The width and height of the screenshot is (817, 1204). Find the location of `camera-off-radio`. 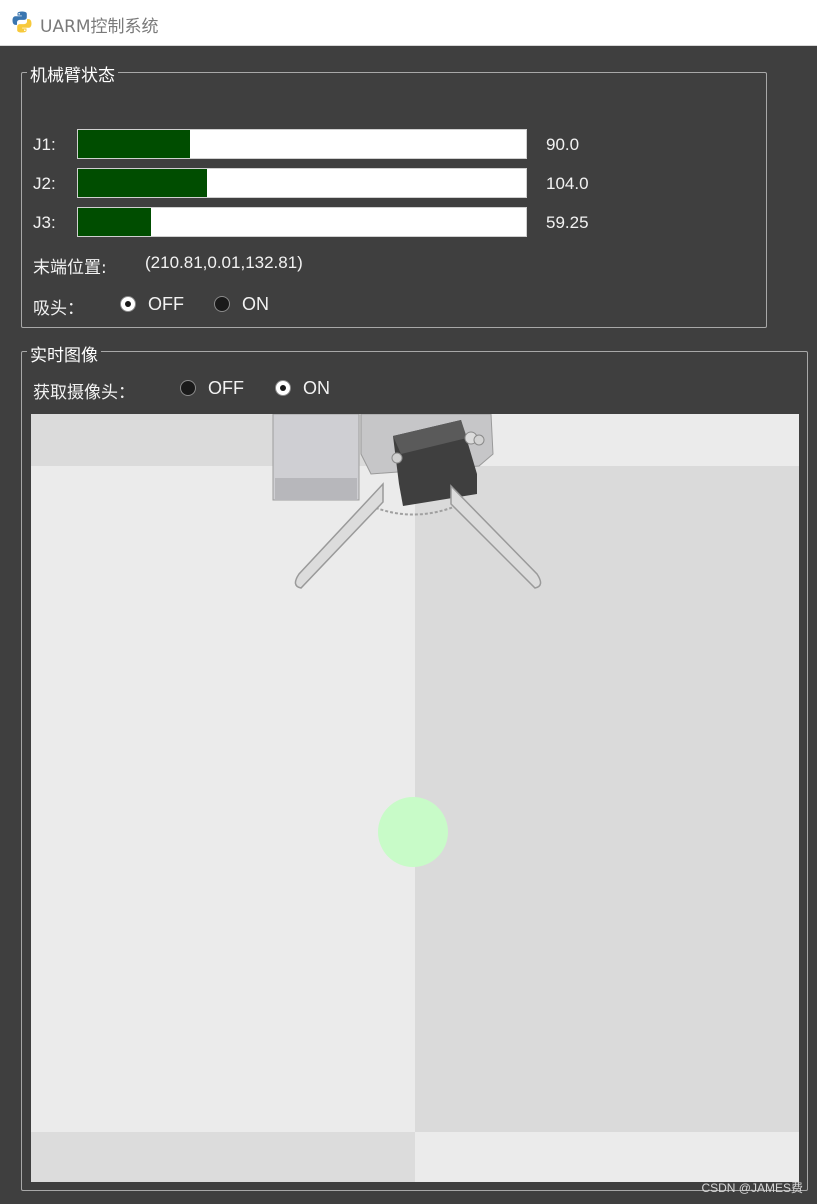

camera-off-radio is located at coordinates (188, 388).